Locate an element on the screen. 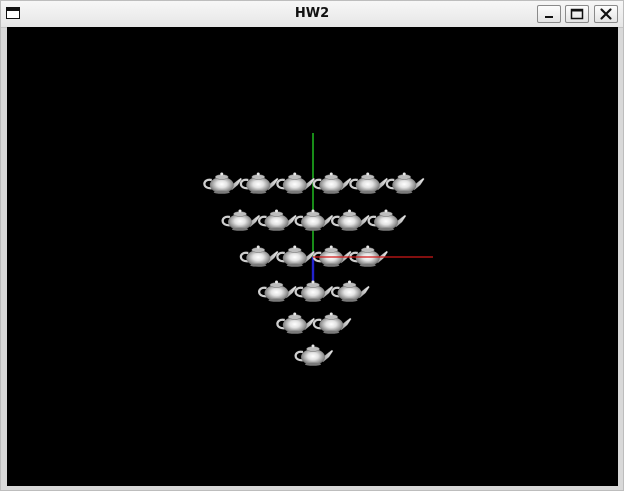 The image size is (624, 491). minimize-icon is located at coordinates (549, 17).